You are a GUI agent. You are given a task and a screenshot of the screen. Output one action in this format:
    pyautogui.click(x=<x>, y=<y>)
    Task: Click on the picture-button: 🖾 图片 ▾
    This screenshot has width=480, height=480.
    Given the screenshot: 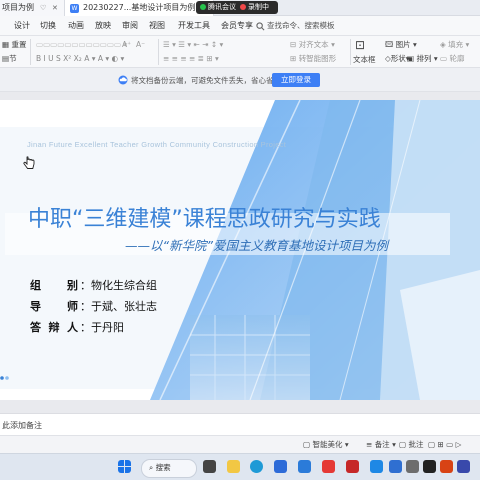 What is the action you would take?
    pyautogui.click(x=401, y=44)
    